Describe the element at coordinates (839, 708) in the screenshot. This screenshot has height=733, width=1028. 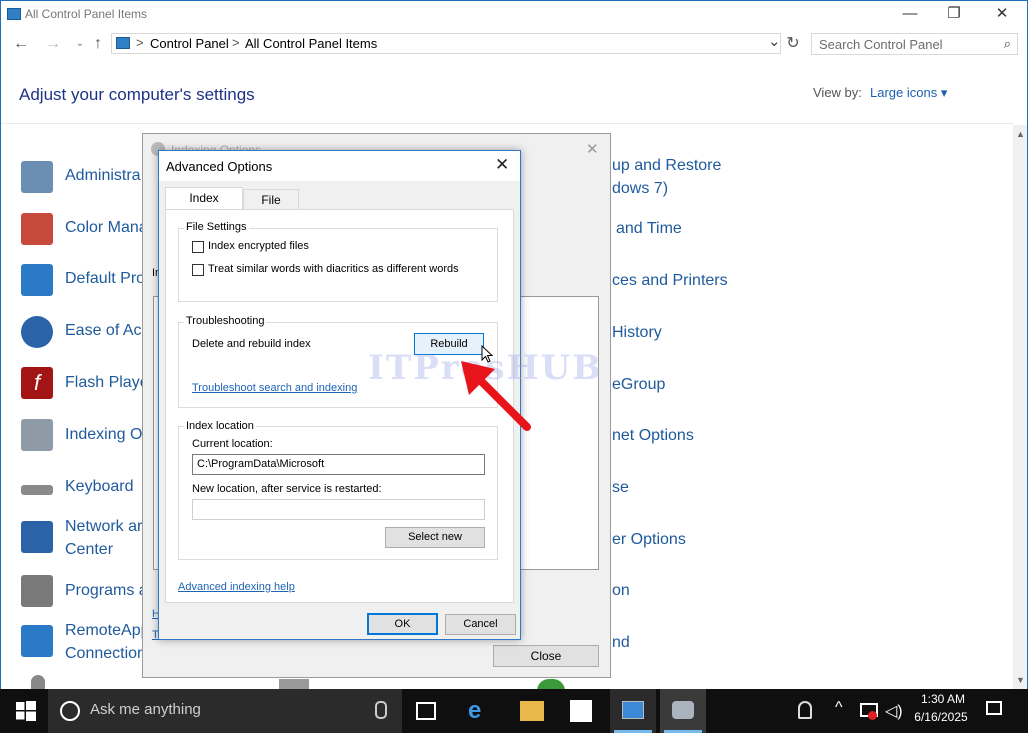
I see `chevron-up-icon: ^` at that location.